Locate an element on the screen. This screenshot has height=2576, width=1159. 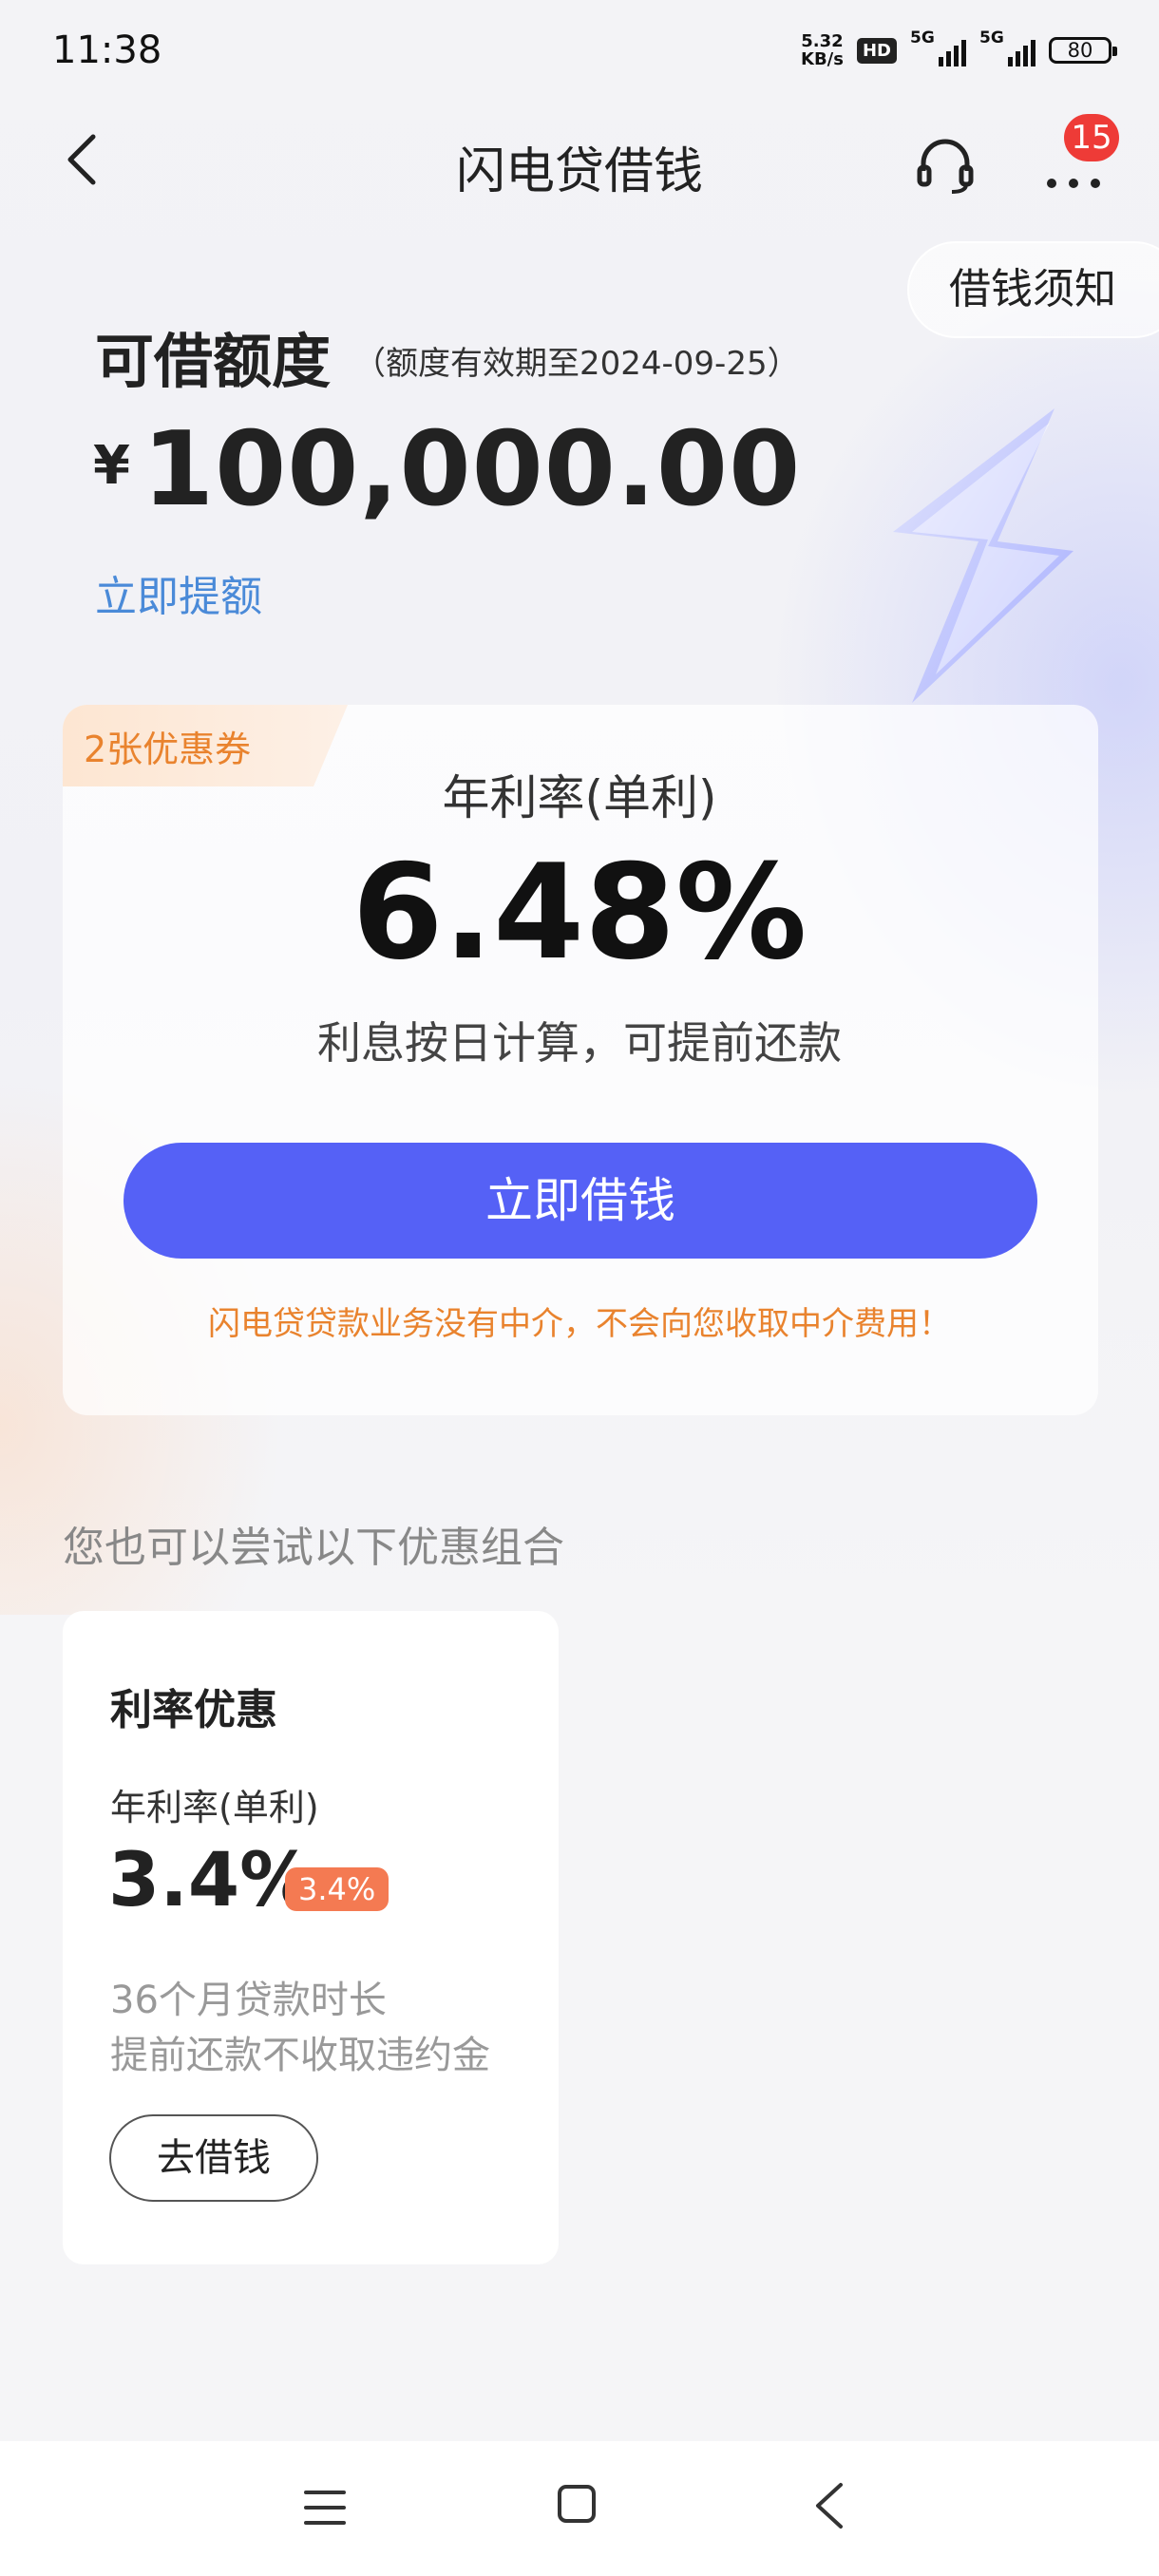
sim1-network-label: 5G is located at coordinates (922, 37).